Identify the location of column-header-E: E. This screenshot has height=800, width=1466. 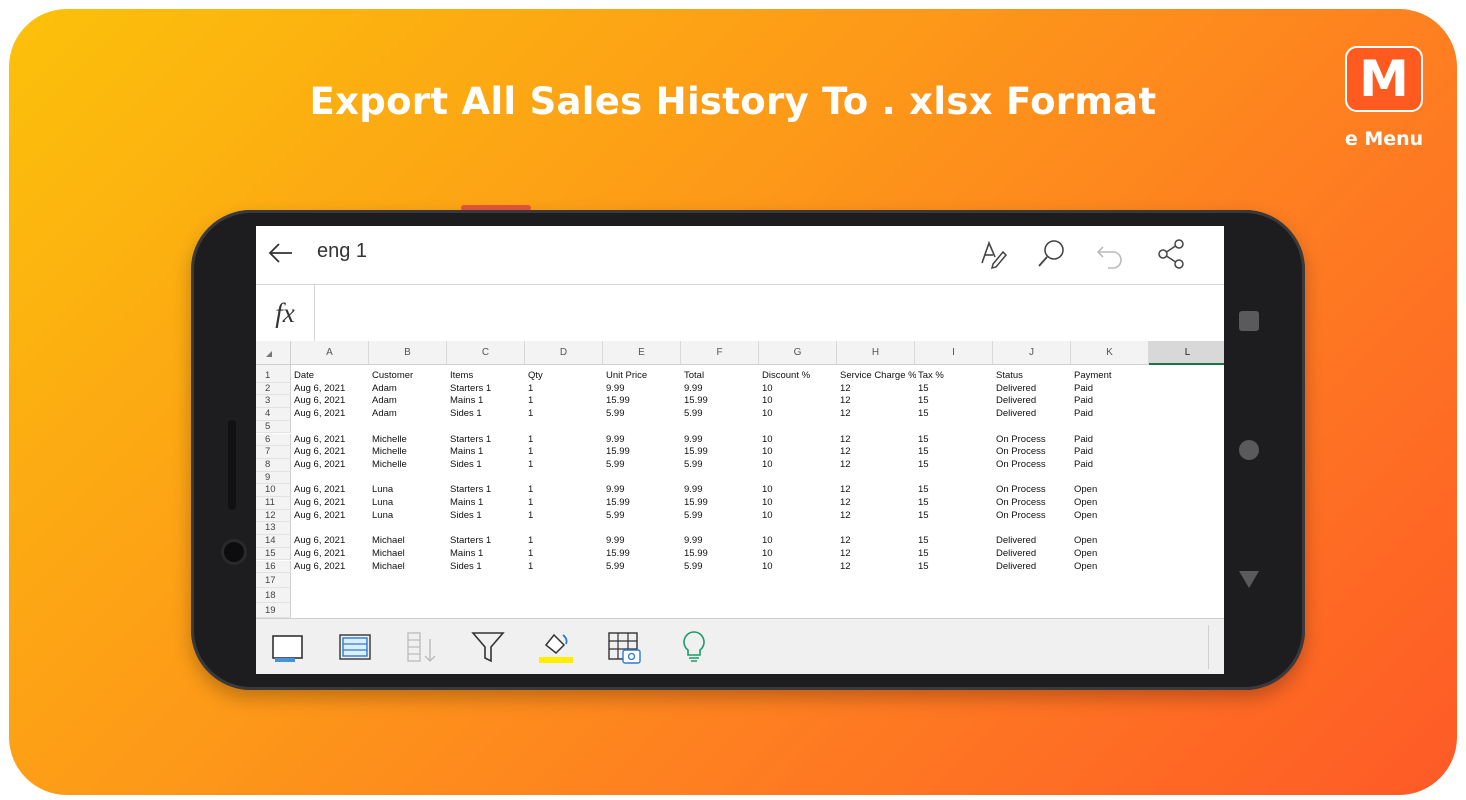
(642, 353).